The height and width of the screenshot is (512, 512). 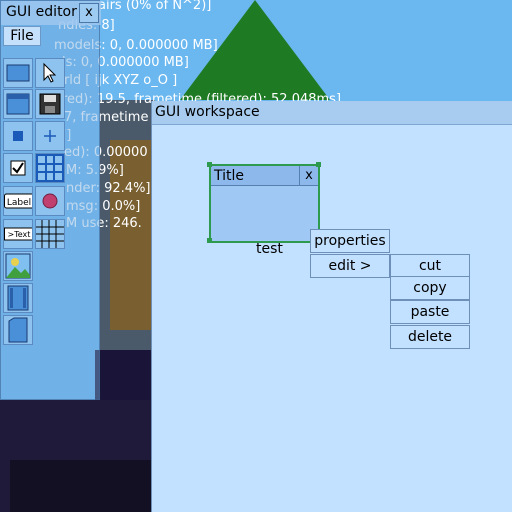 I want to click on menu-item-edit: edit >, so click(x=350, y=266).